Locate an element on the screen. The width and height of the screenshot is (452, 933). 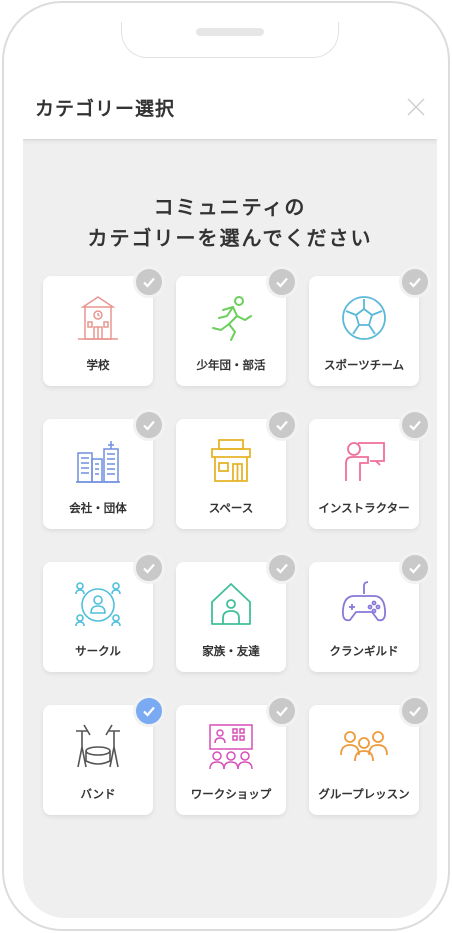
heading-line-2: カテゴリーを選んでください is located at coordinates (230, 238).